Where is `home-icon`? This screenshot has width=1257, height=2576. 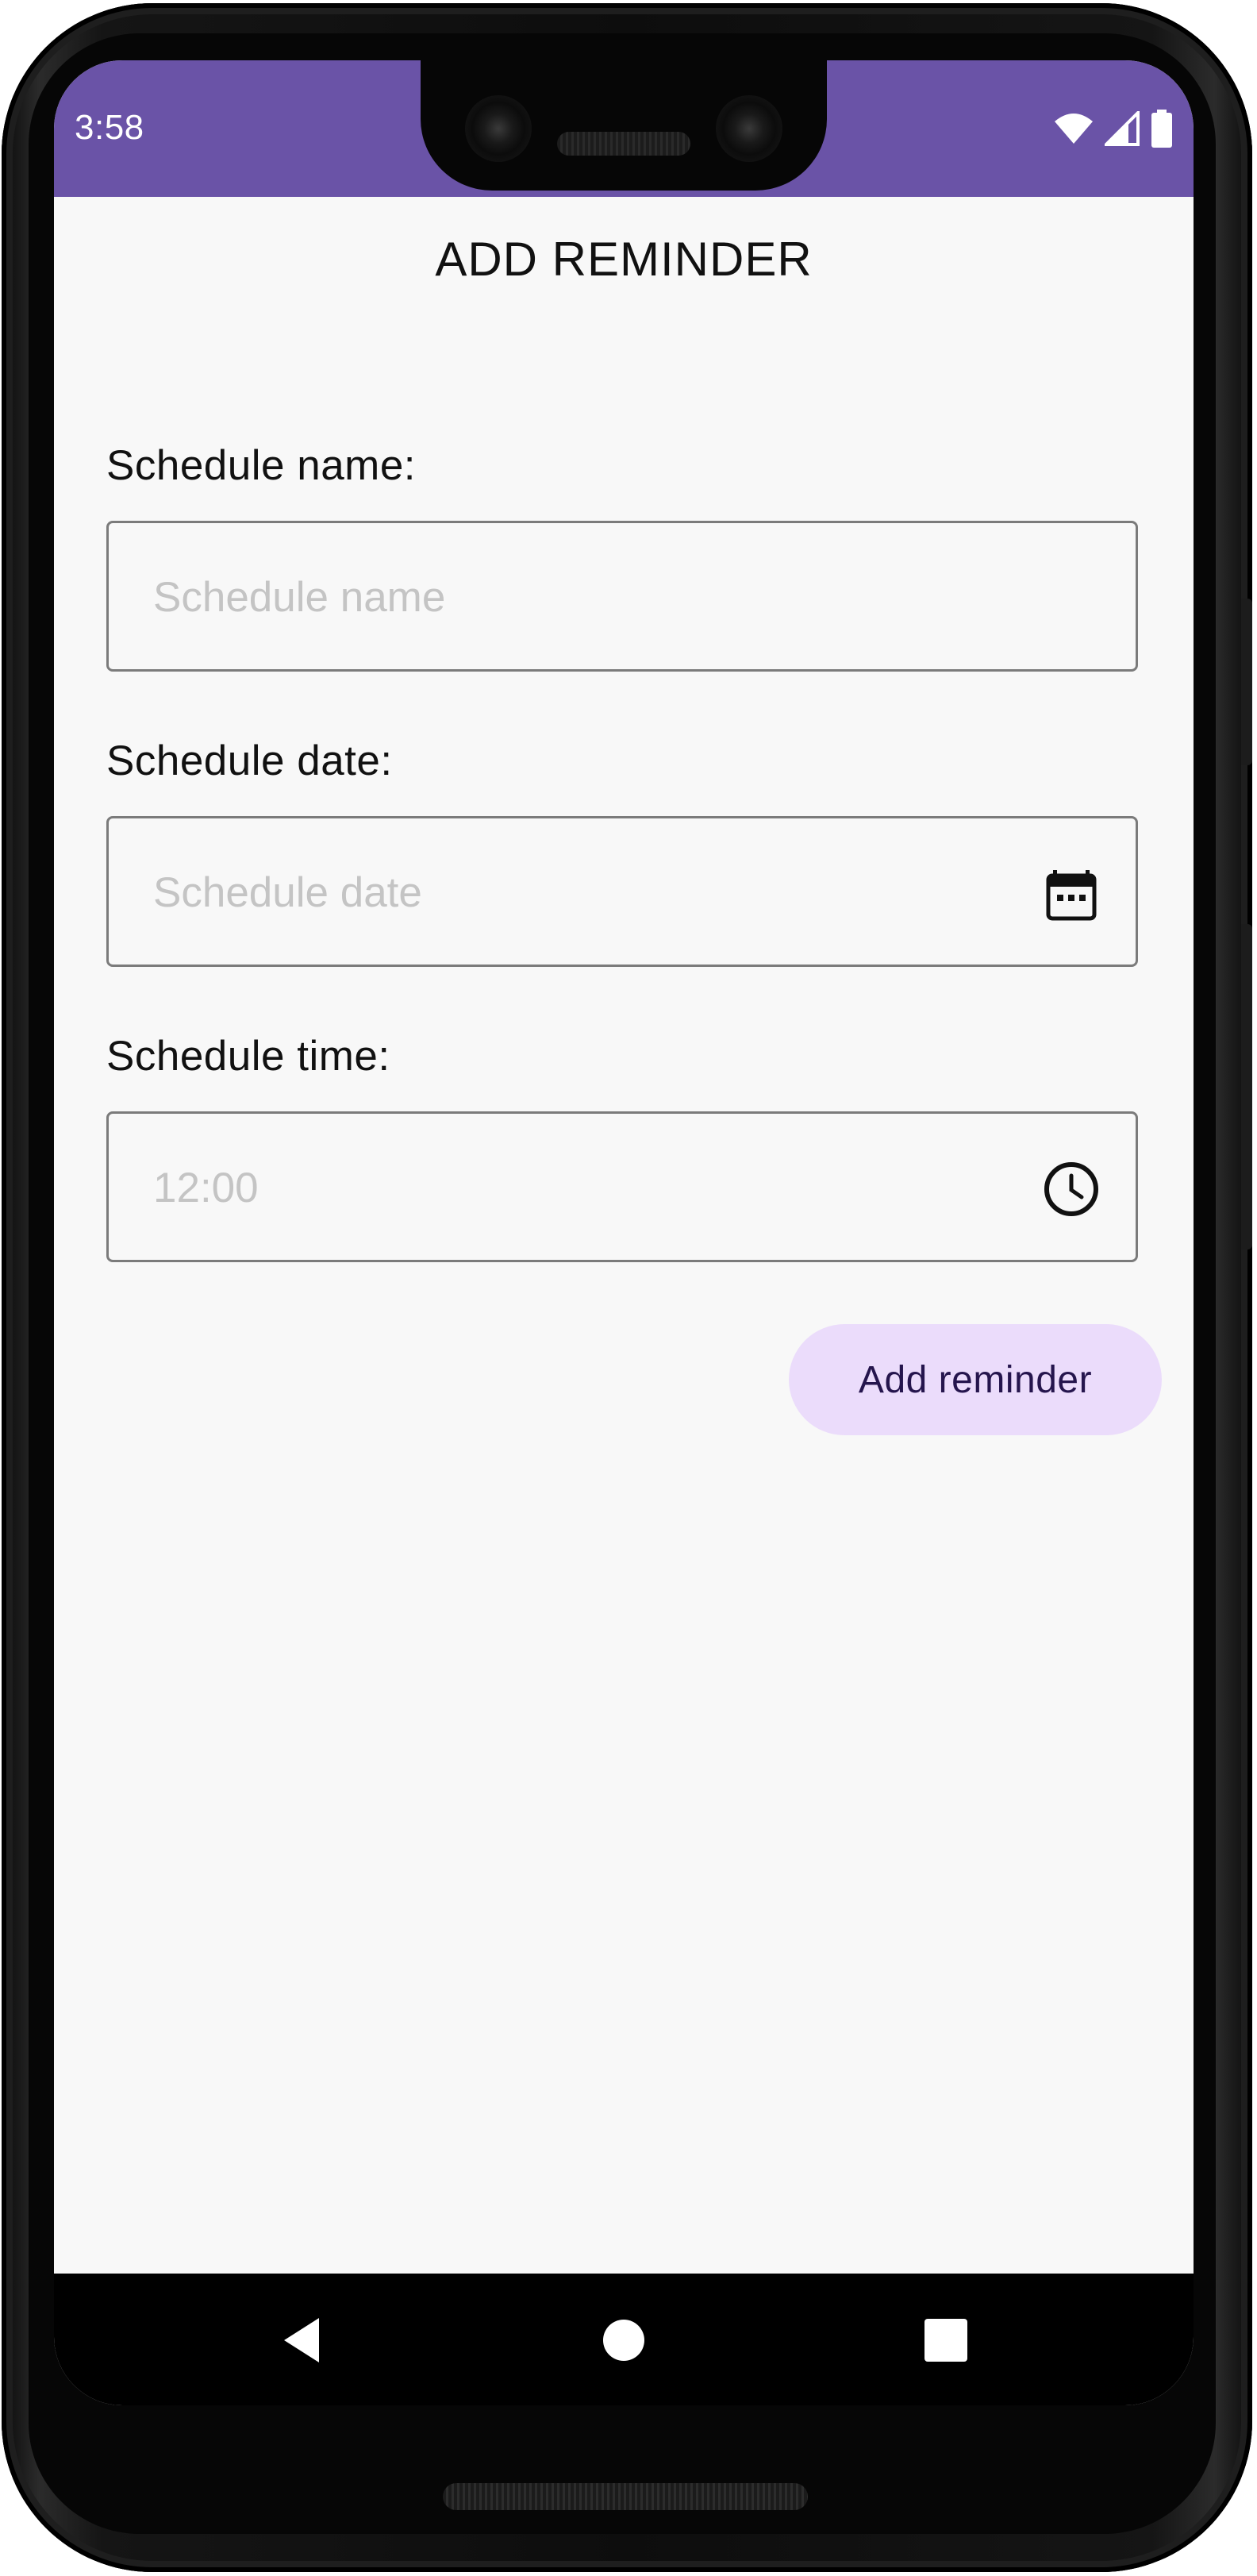
home-icon is located at coordinates (624, 2340).